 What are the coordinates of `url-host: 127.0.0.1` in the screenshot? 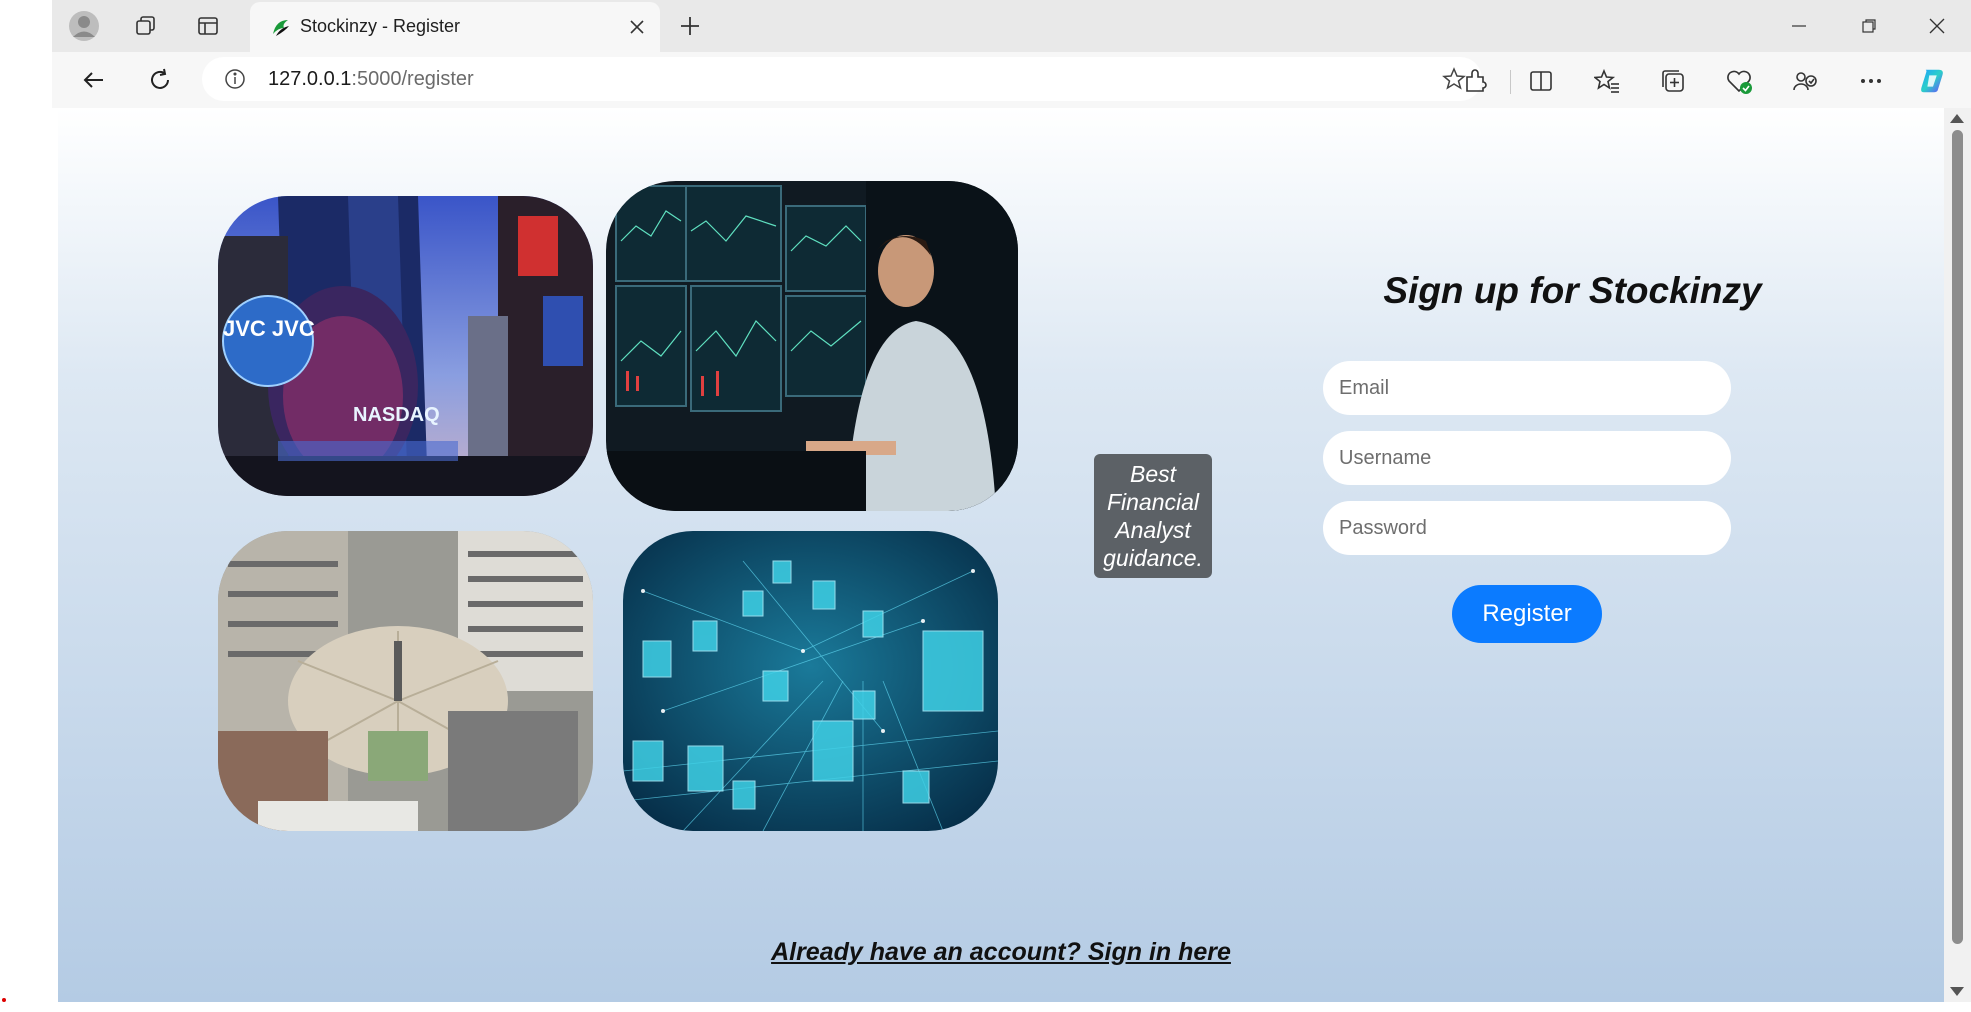 It's located at (310, 79).